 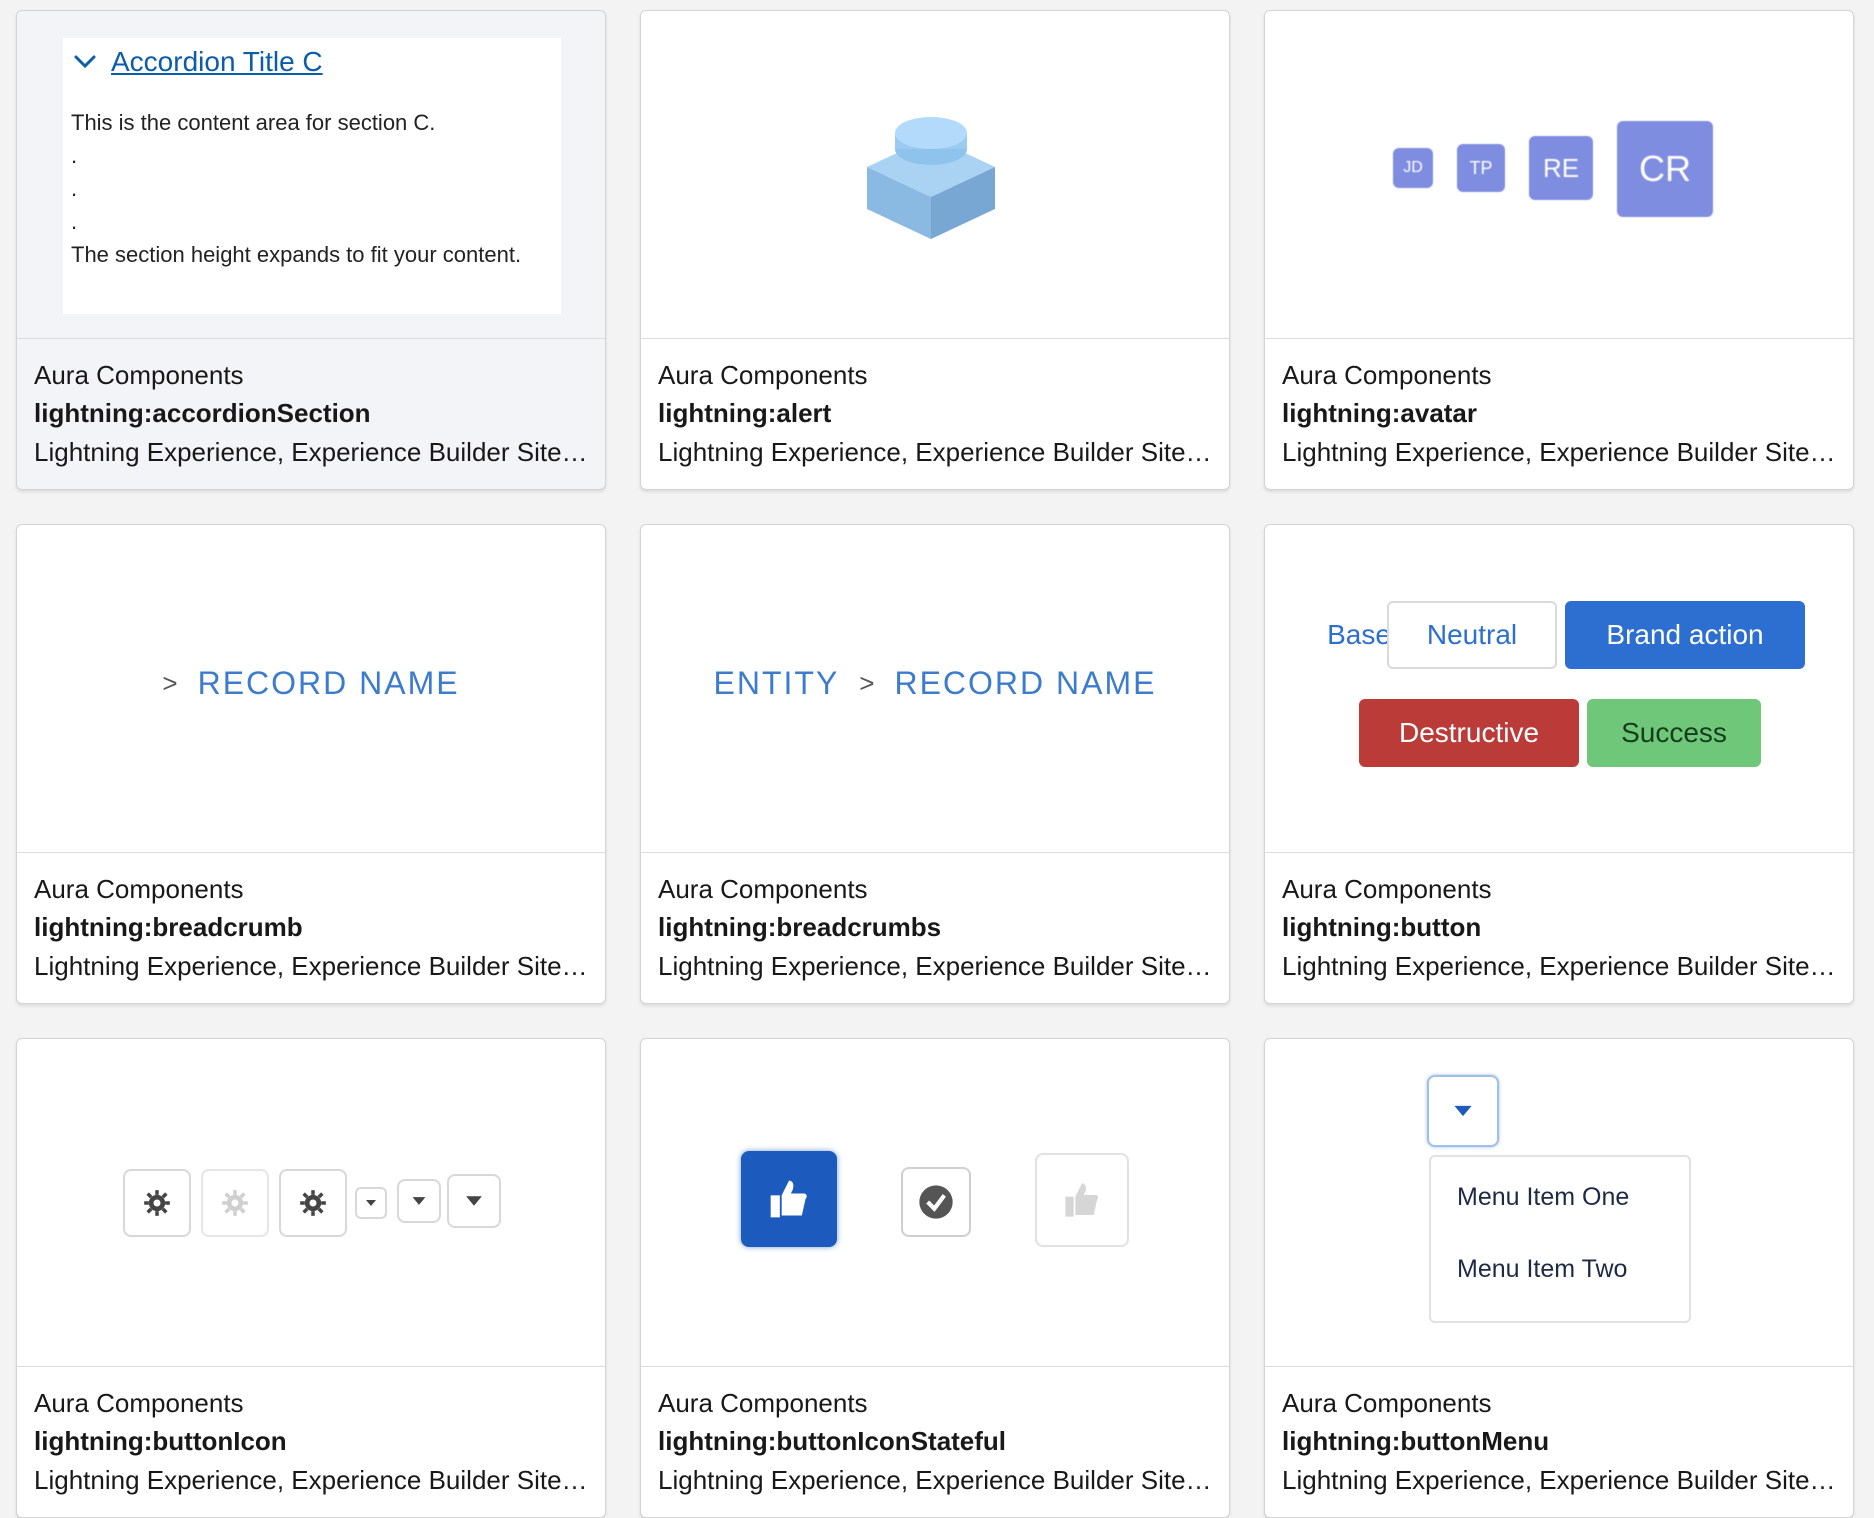 I want to click on card-title: lightning:button, so click(x=1560, y=927).